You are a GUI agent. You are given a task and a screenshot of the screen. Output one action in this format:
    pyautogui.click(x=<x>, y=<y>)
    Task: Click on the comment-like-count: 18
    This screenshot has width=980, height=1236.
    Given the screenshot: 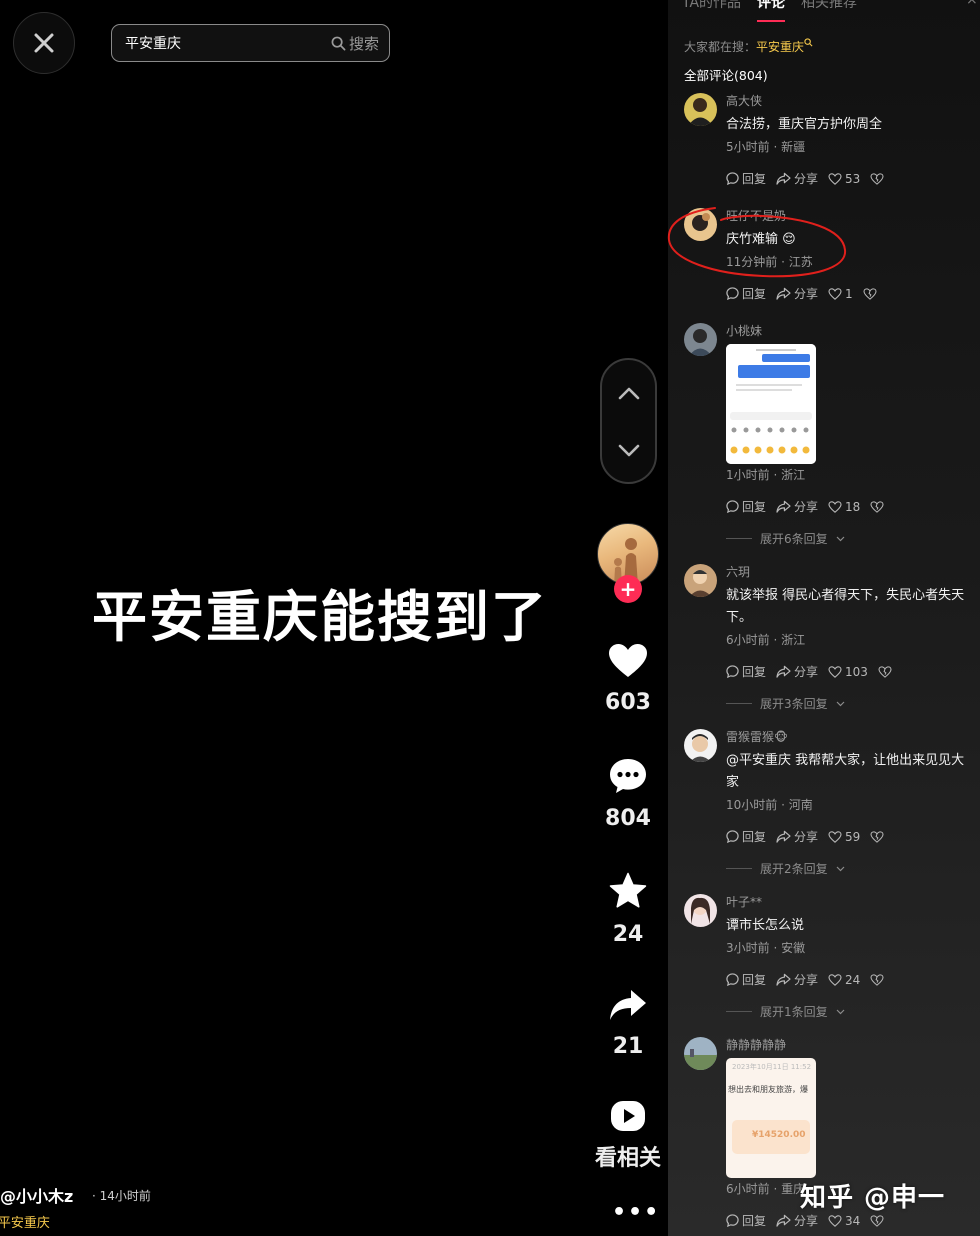 What is the action you would take?
    pyautogui.click(x=853, y=506)
    